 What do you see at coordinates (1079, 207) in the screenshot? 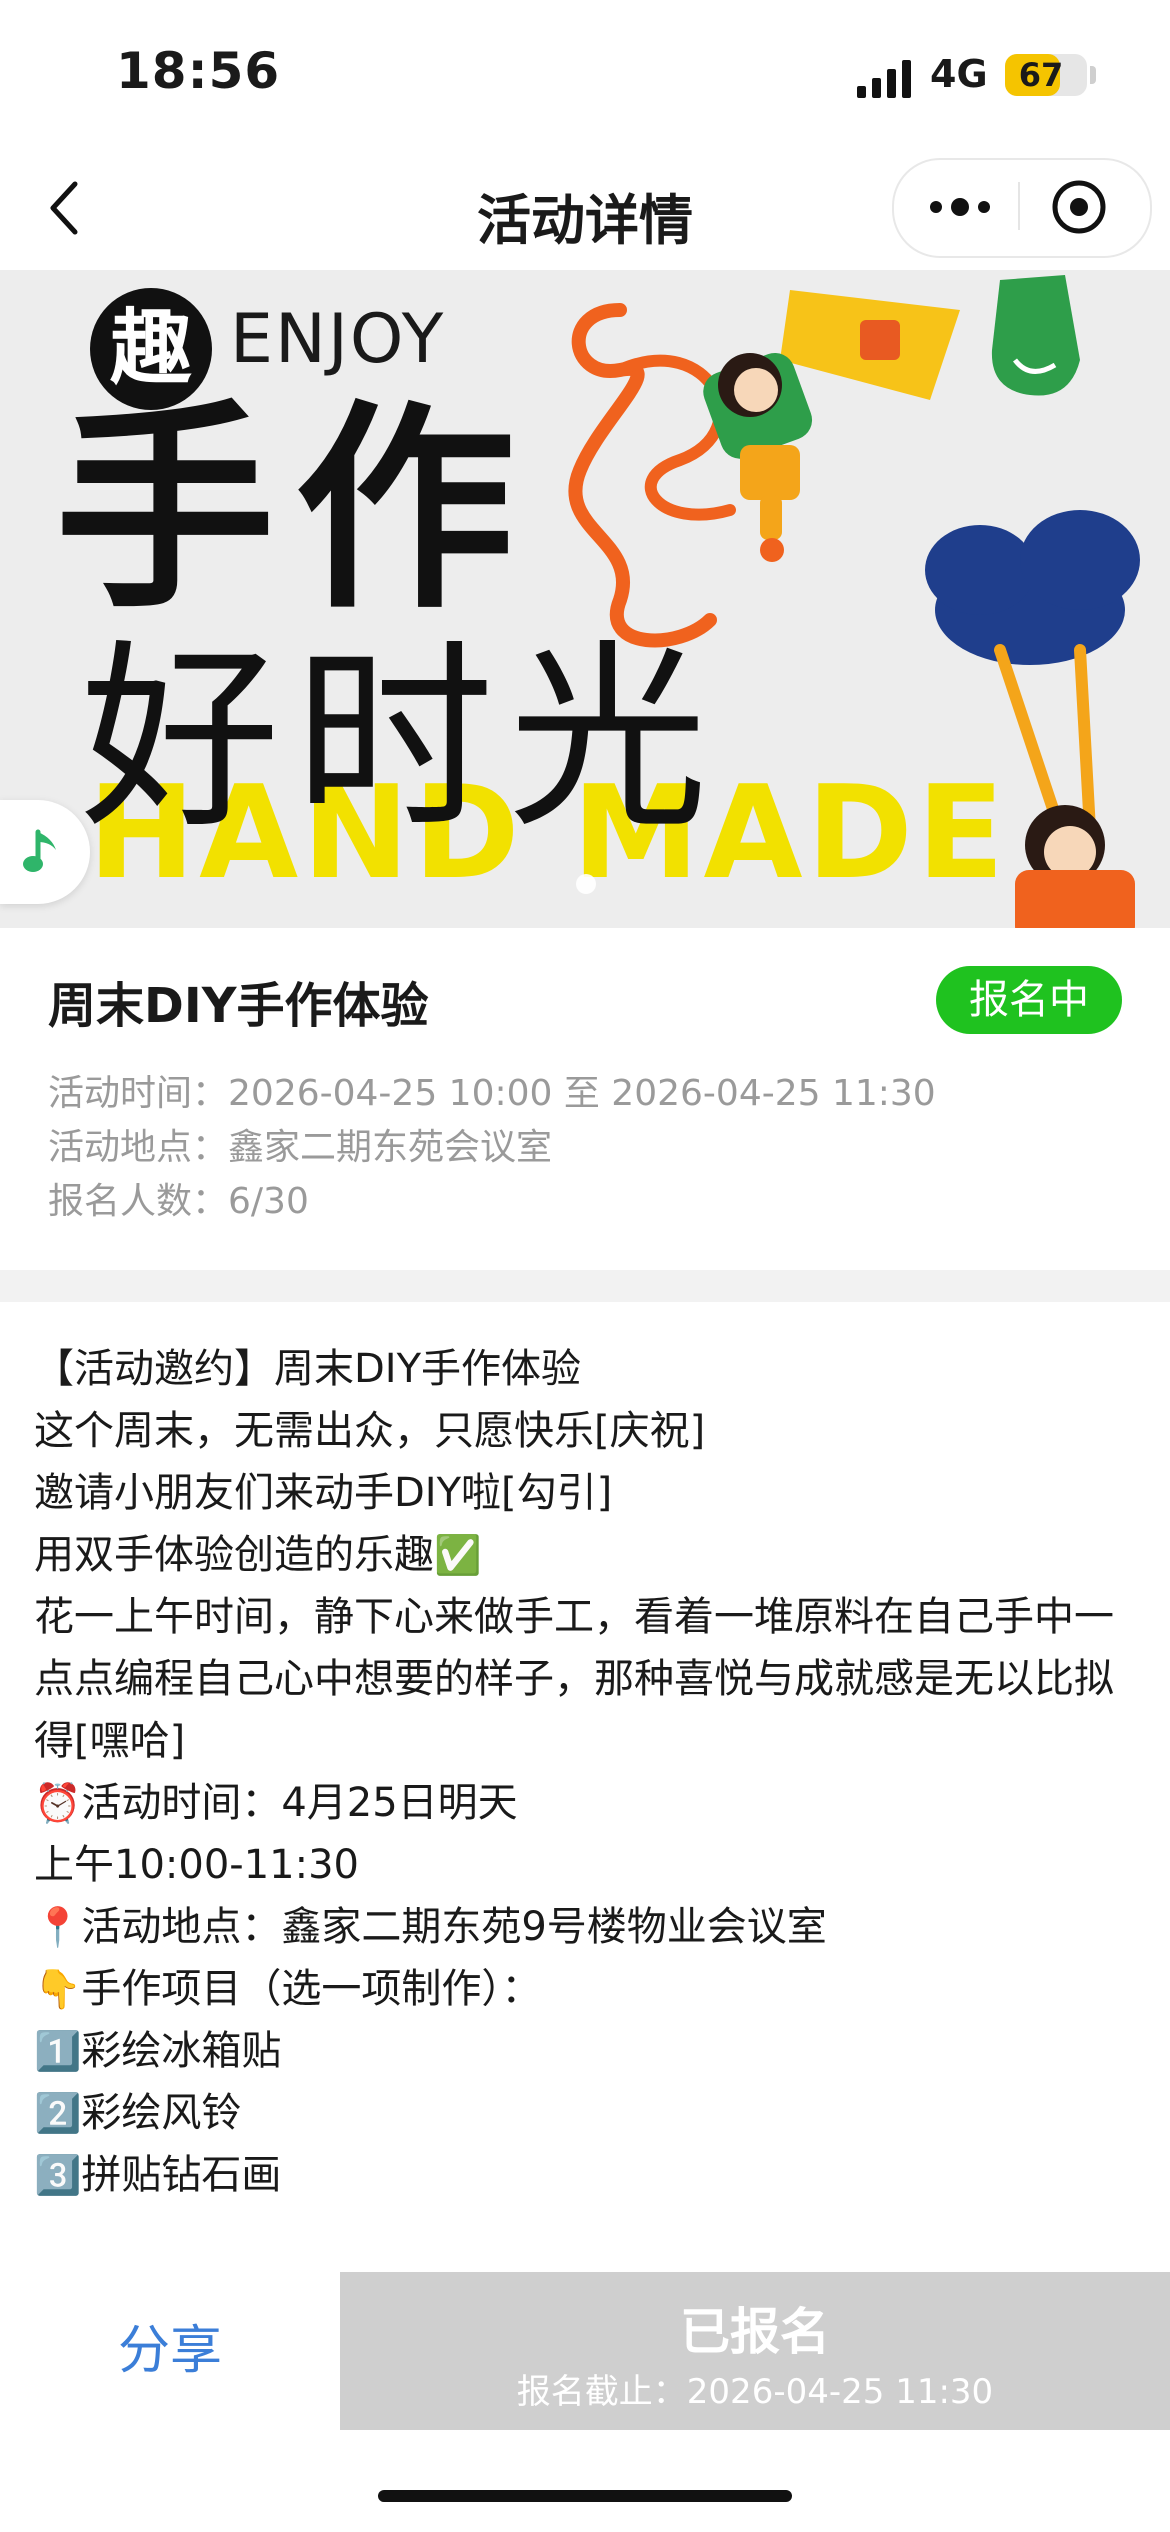
I see `close-miniprogram-icon` at bounding box center [1079, 207].